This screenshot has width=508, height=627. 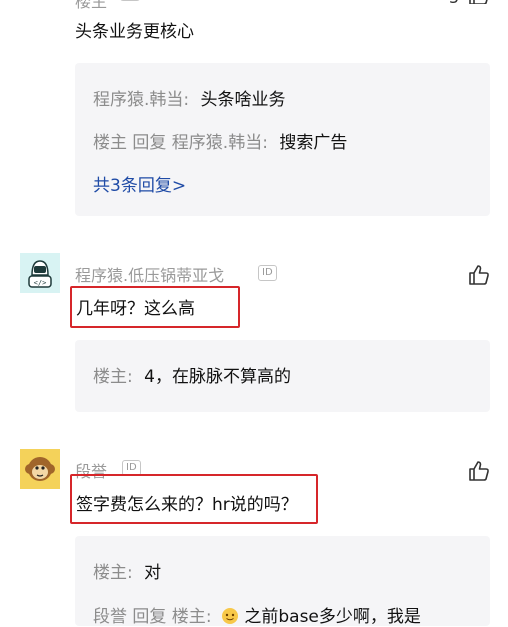 I want to click on avatar, so click(x=40, y=469).